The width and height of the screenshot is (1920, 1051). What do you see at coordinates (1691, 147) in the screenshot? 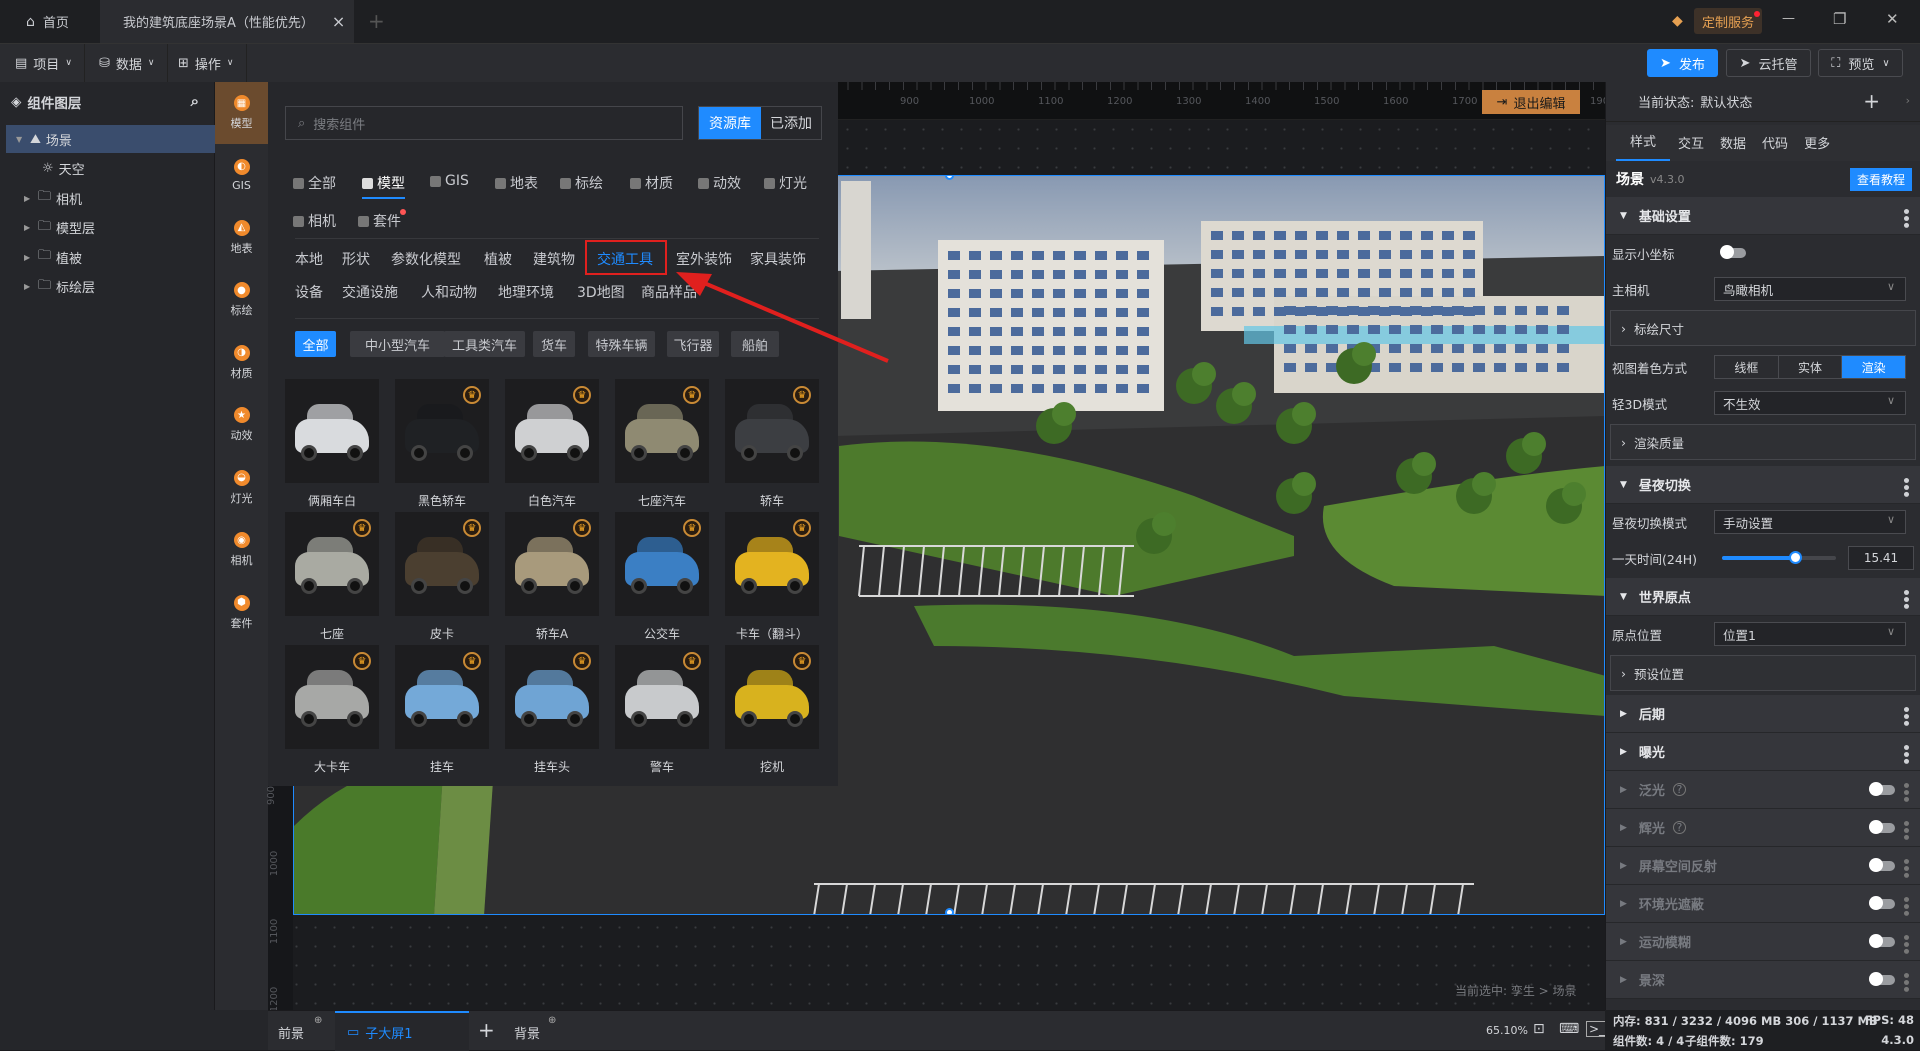
I see `property-tab: 交互` at bounding box center [1691, 147].